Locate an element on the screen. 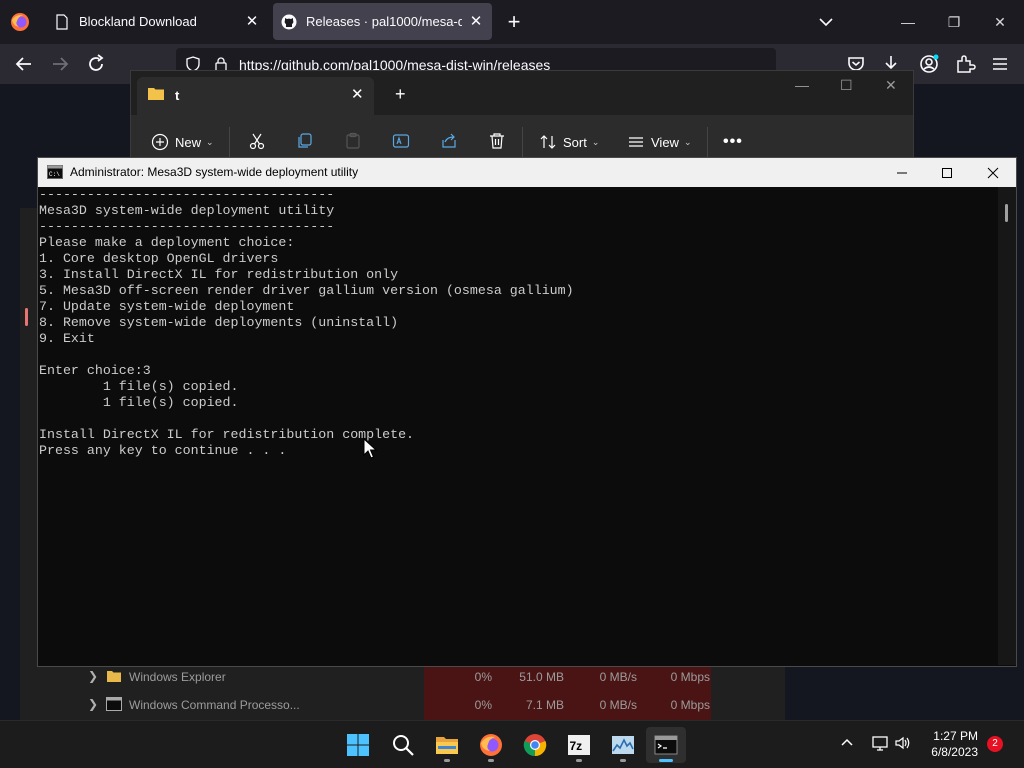  system-tray-icons is located at coordinates (893, 743).